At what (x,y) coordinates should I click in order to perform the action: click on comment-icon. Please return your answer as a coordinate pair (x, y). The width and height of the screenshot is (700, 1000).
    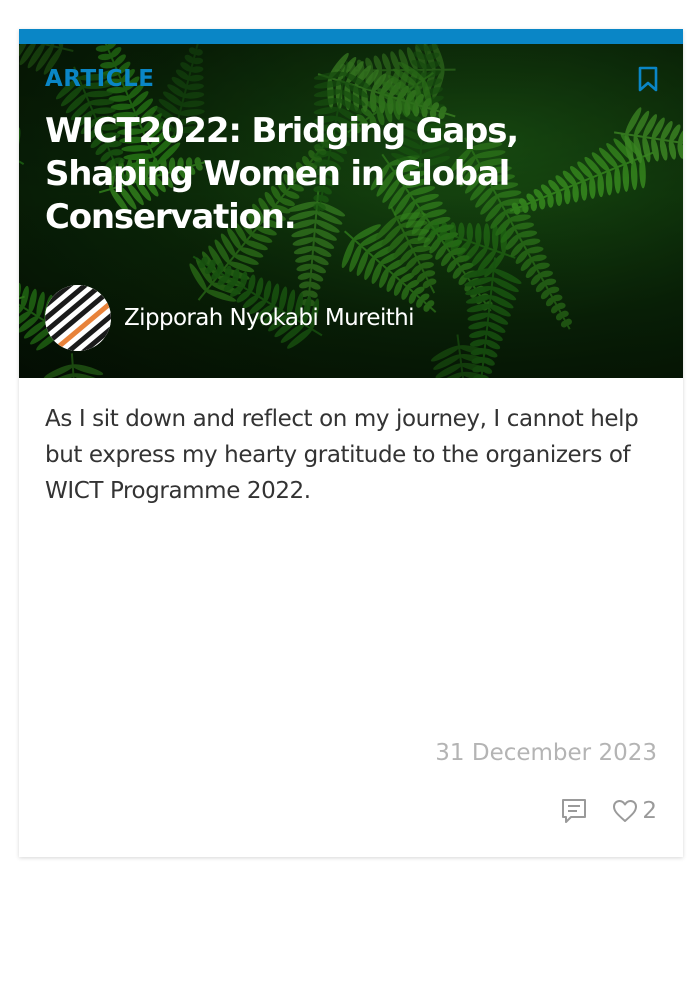
    Looking at the image, I should click on (574, 811).